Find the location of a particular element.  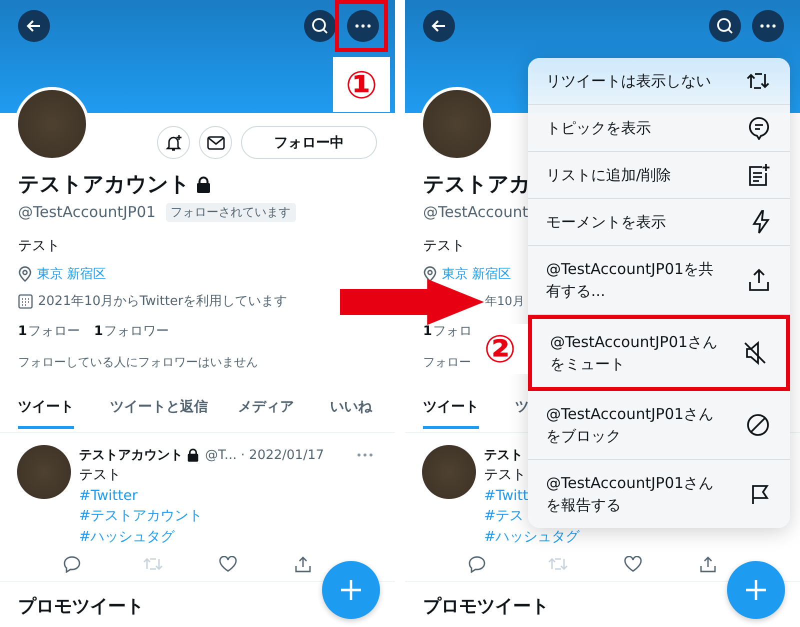

flag-icon is located at coordinates (760, 494).